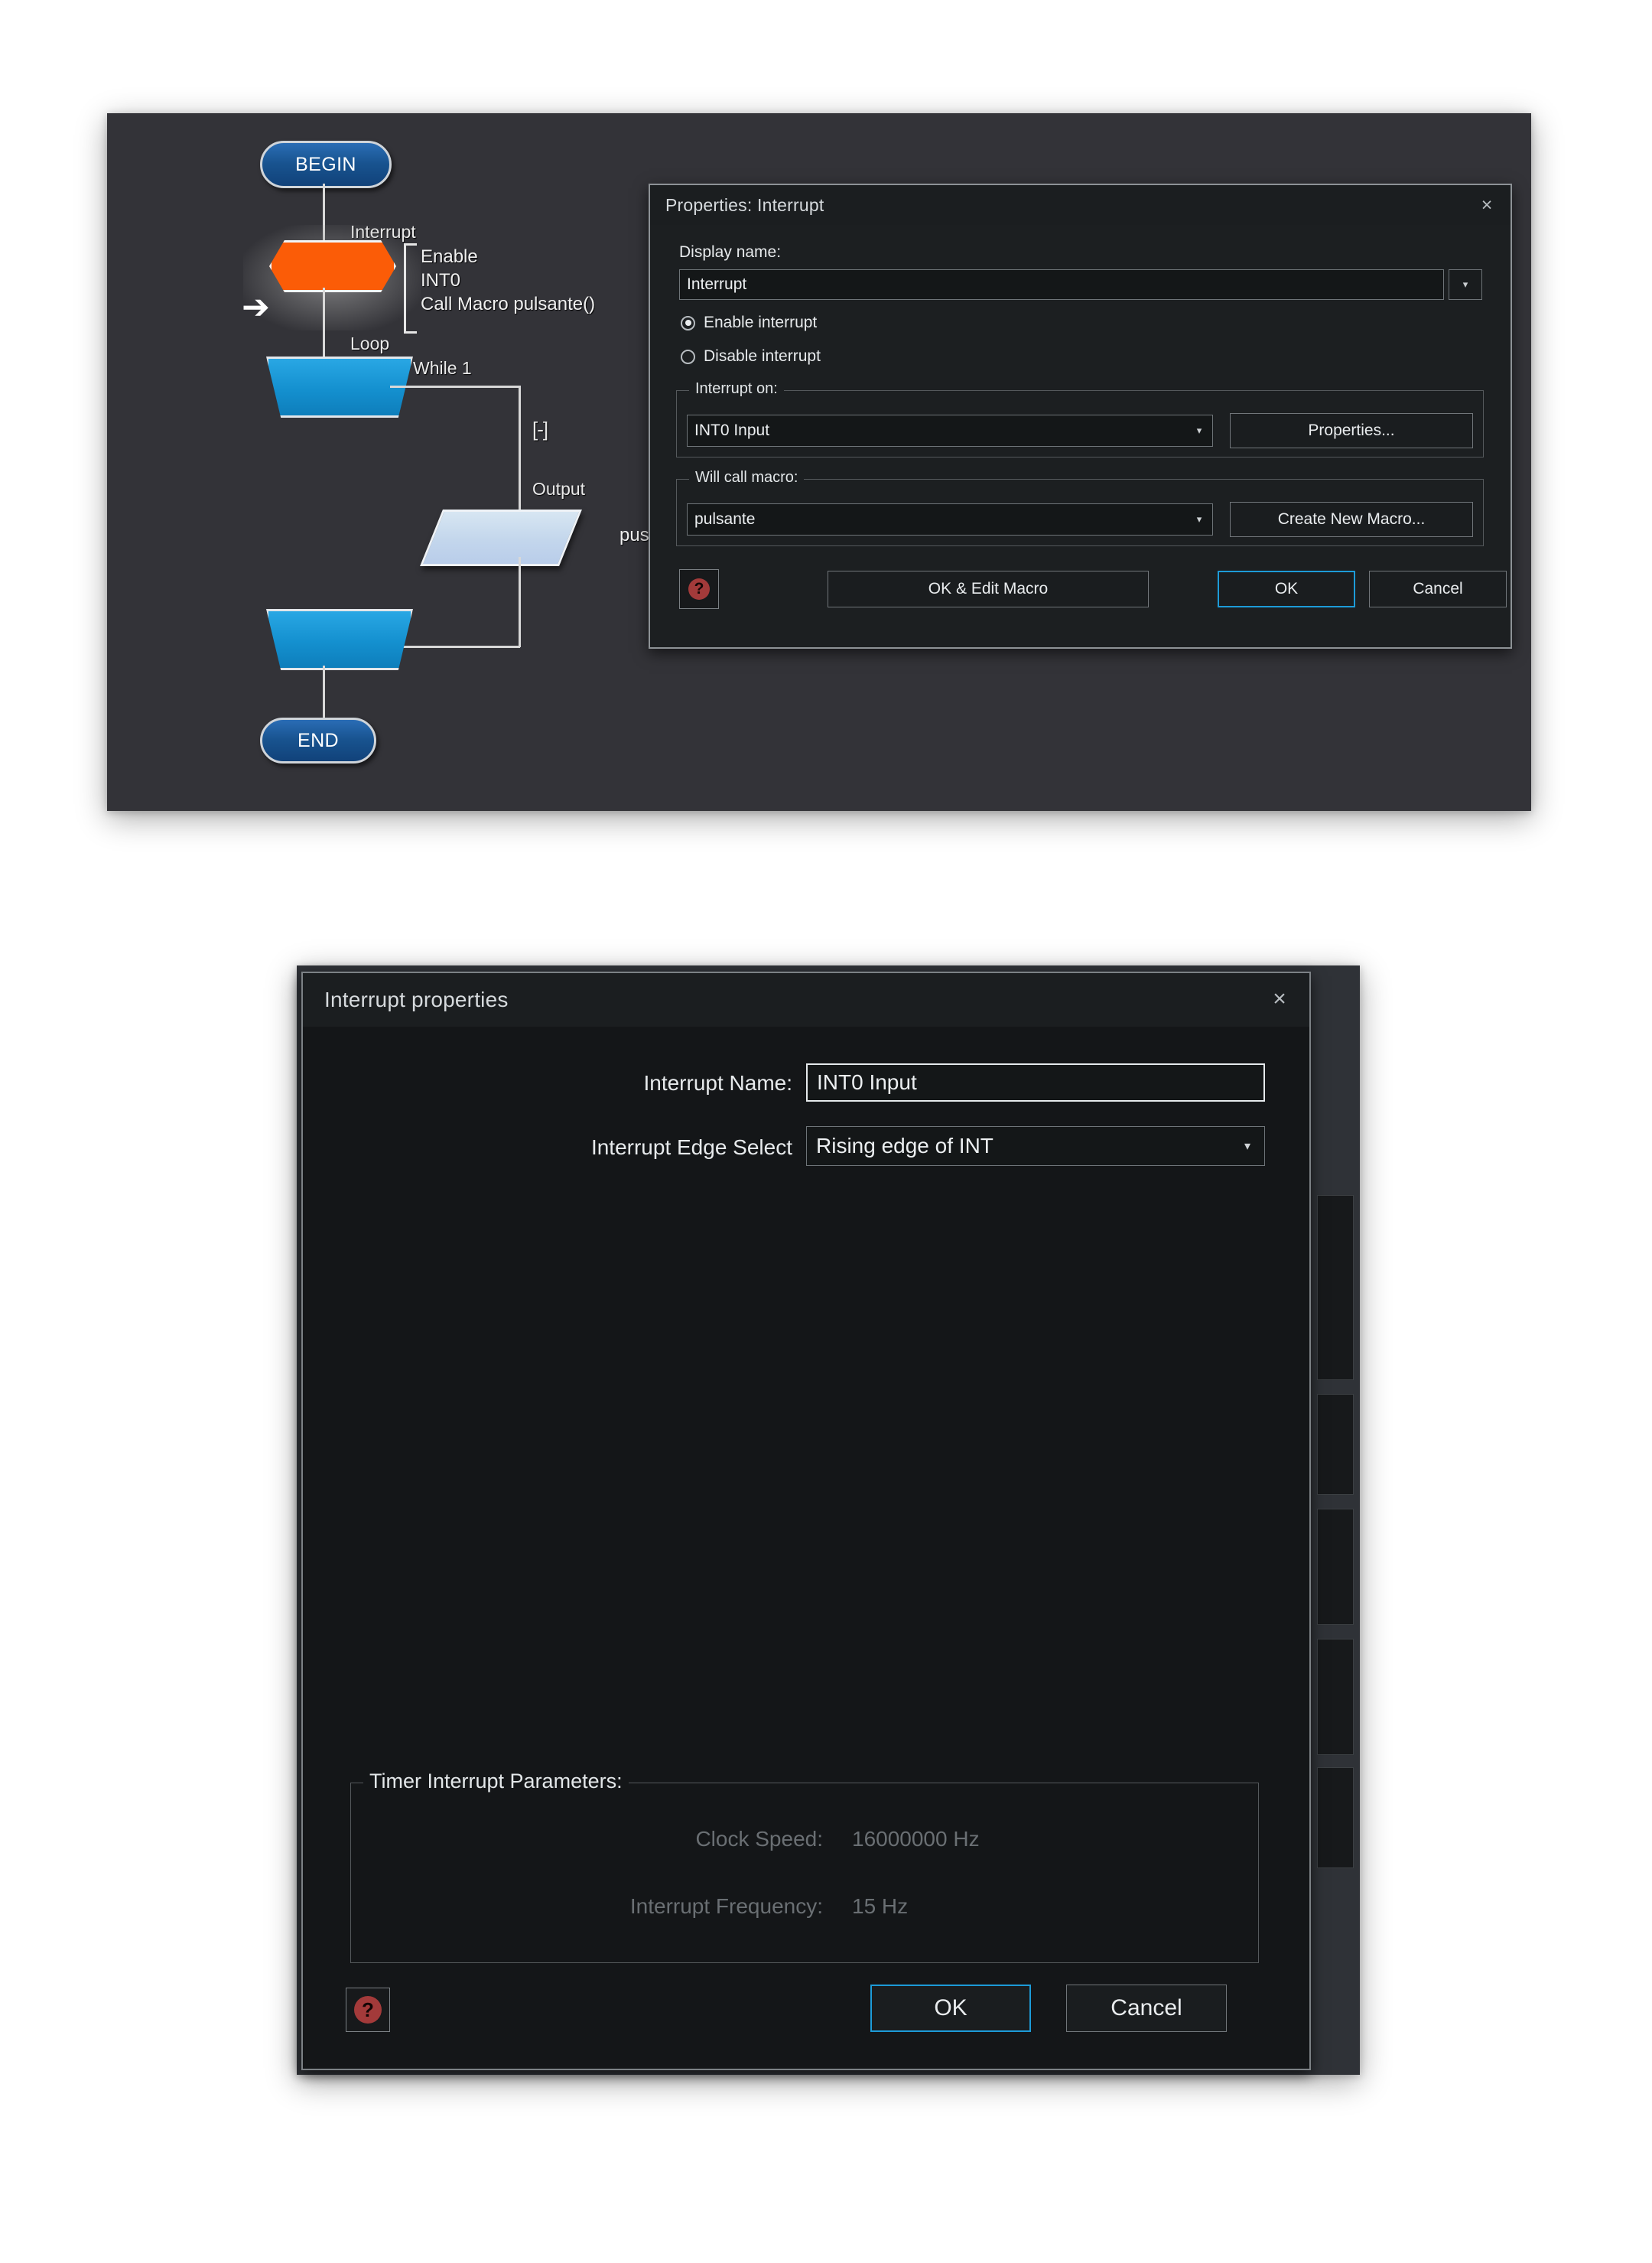  I want to click on flow-node-begin-label: BEGIN, so click(326, 164).